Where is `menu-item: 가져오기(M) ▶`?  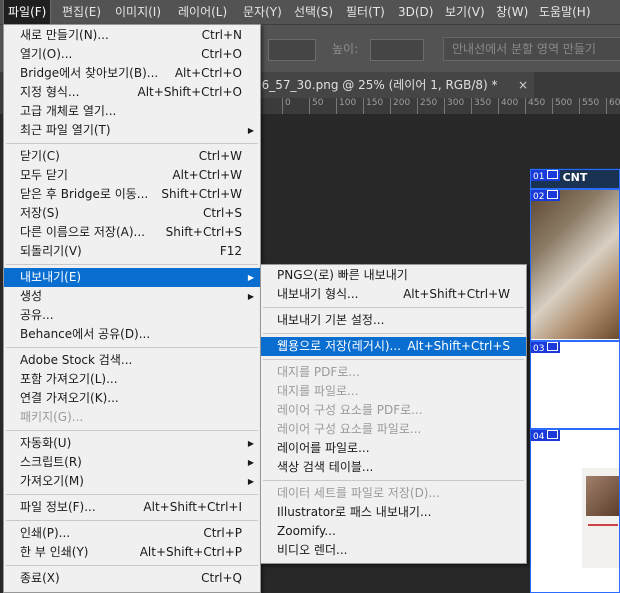
menu-item: 가져오기(M) ▶ is located at coordinates (132, 481).